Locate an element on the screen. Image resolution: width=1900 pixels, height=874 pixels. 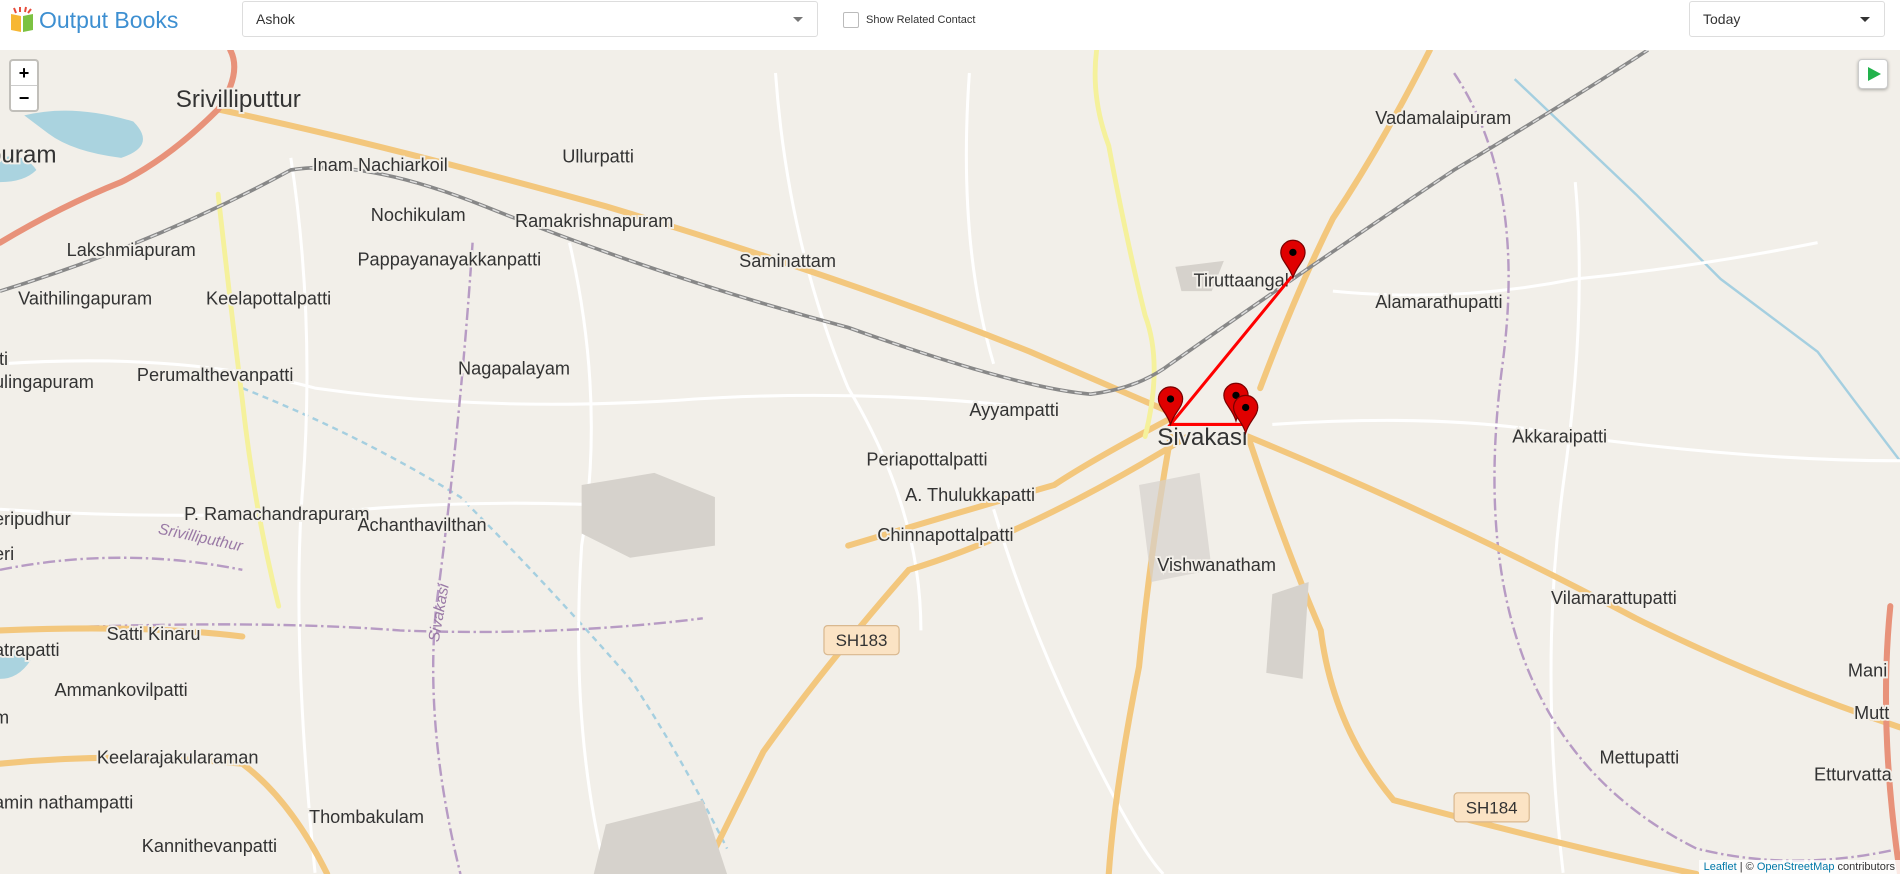
logo-text: Output Books is located at coordinates (109, 19).